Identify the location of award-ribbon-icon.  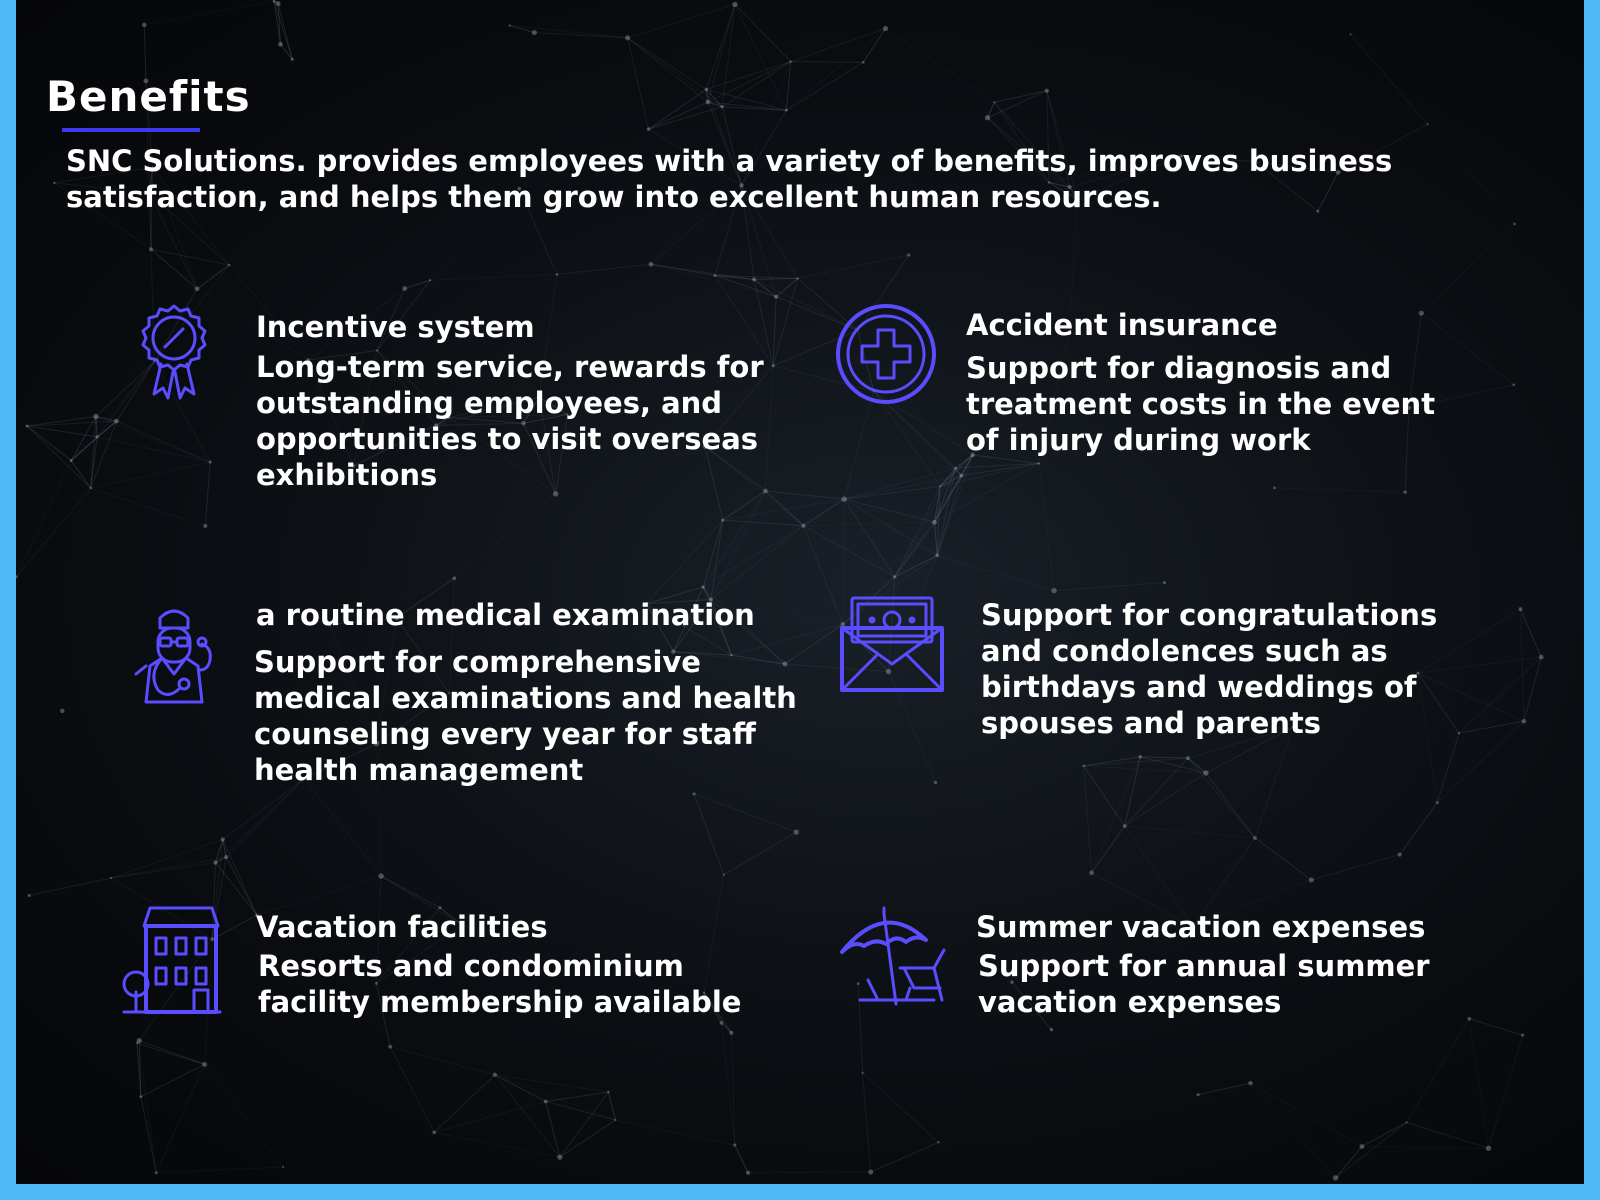
(174, 352).